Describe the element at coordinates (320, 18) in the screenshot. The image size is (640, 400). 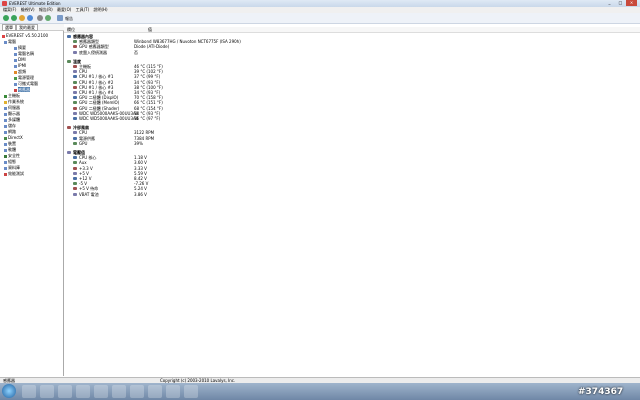
I see `toolbar: 報告` at that location.